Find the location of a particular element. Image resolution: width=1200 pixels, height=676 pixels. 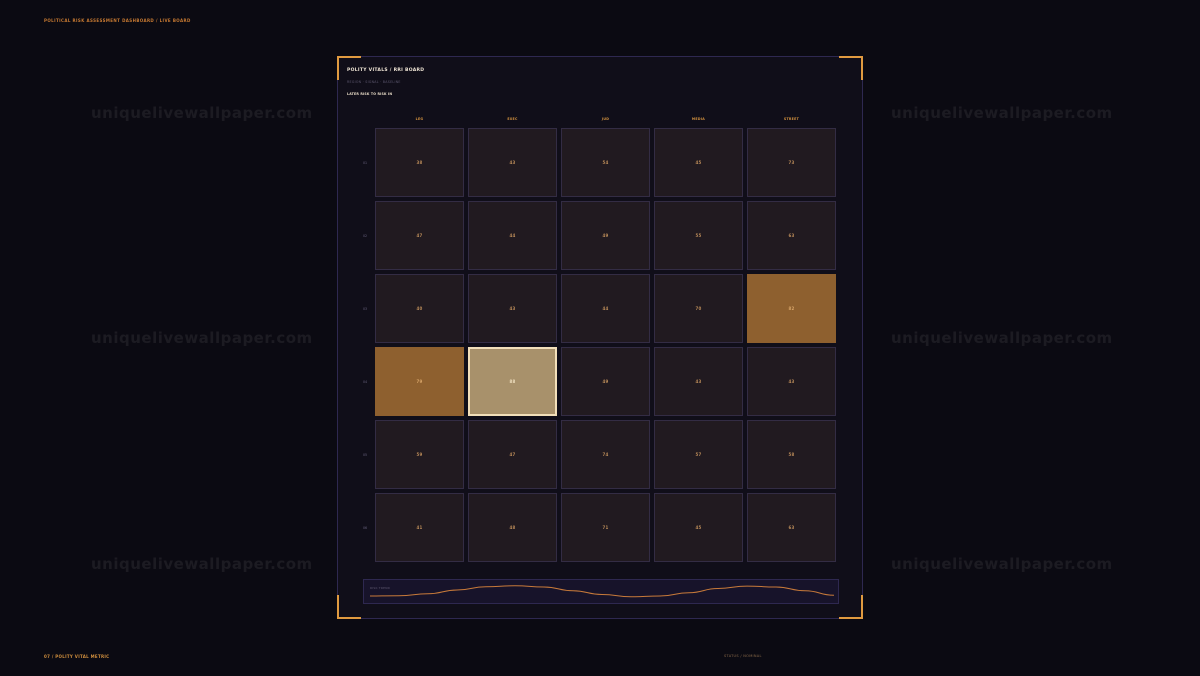

risk-cell-value: 48 is located at coordinates (512, 527).